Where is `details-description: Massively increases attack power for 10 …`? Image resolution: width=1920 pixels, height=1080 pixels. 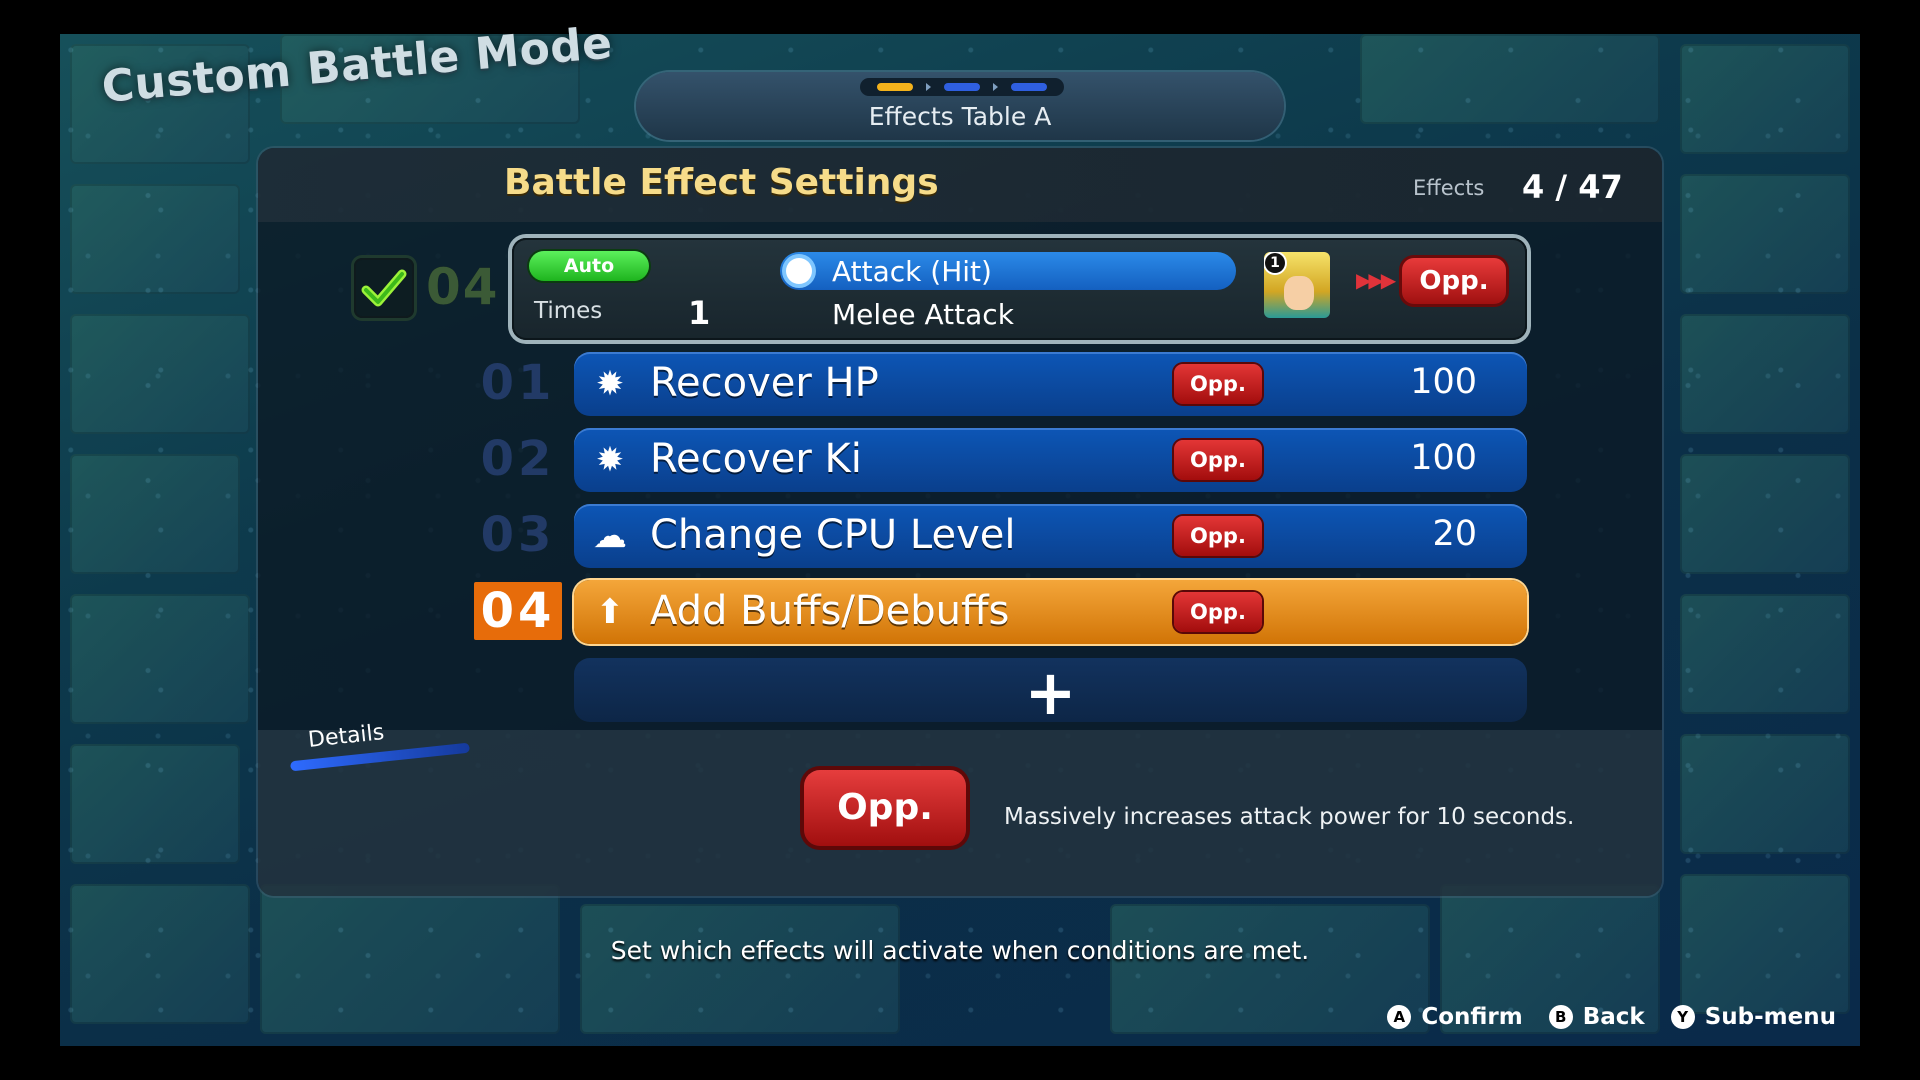 details-description: Massively increases attack power for 10 … is located at coordinates (1289, 817).